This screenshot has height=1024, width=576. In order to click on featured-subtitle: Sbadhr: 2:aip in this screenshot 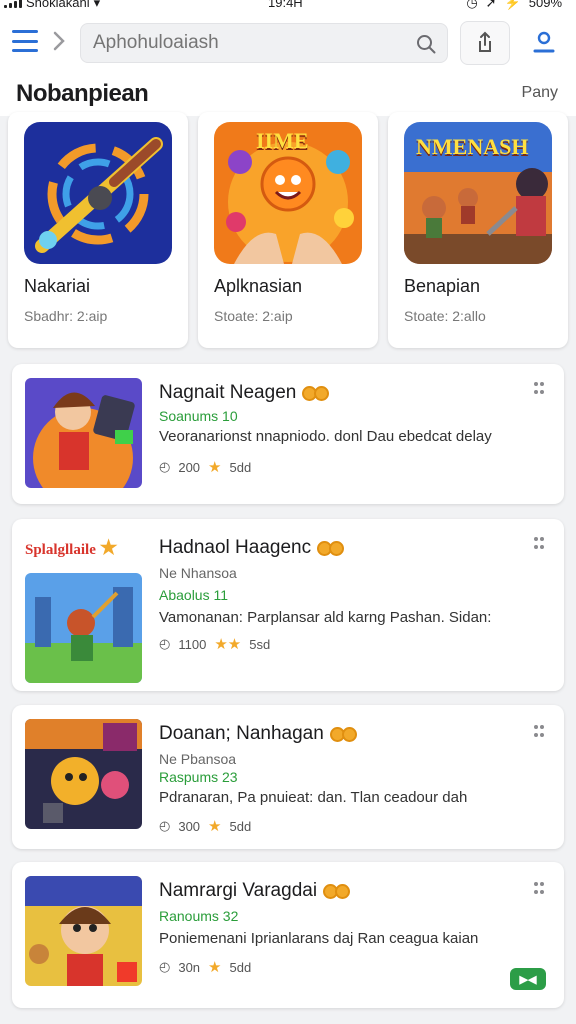, I will do `click(66, 316)`.